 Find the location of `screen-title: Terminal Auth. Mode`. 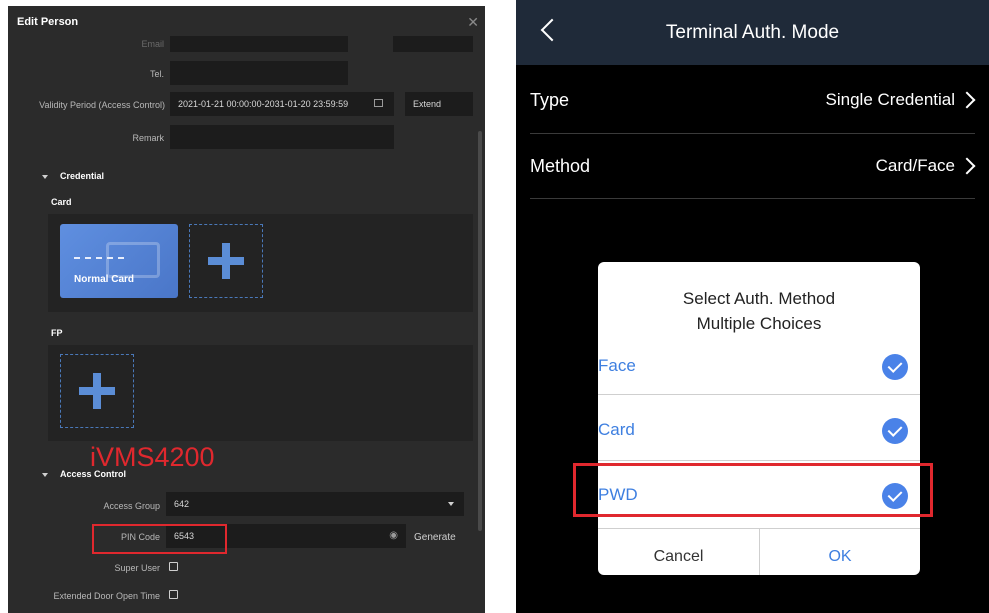

screen-title: Terminal Auth. Mode is located at coordinates (752, 32).